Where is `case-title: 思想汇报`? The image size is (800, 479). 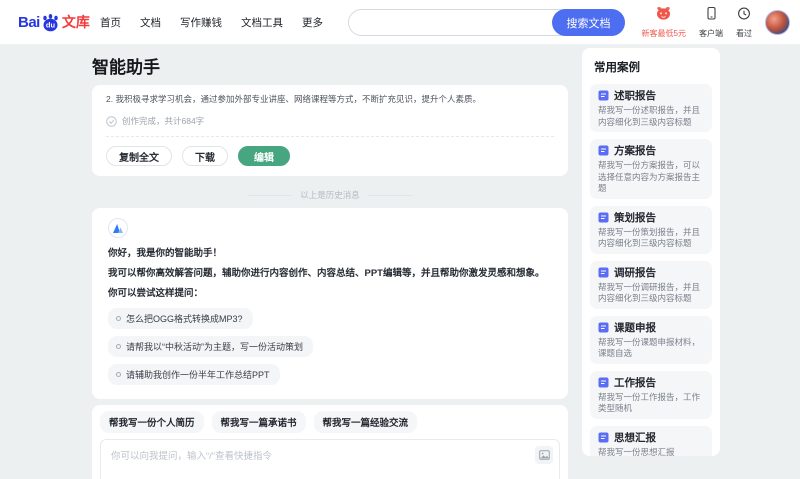 case-title: 思想汇报 is located at coordinates (635, 437).